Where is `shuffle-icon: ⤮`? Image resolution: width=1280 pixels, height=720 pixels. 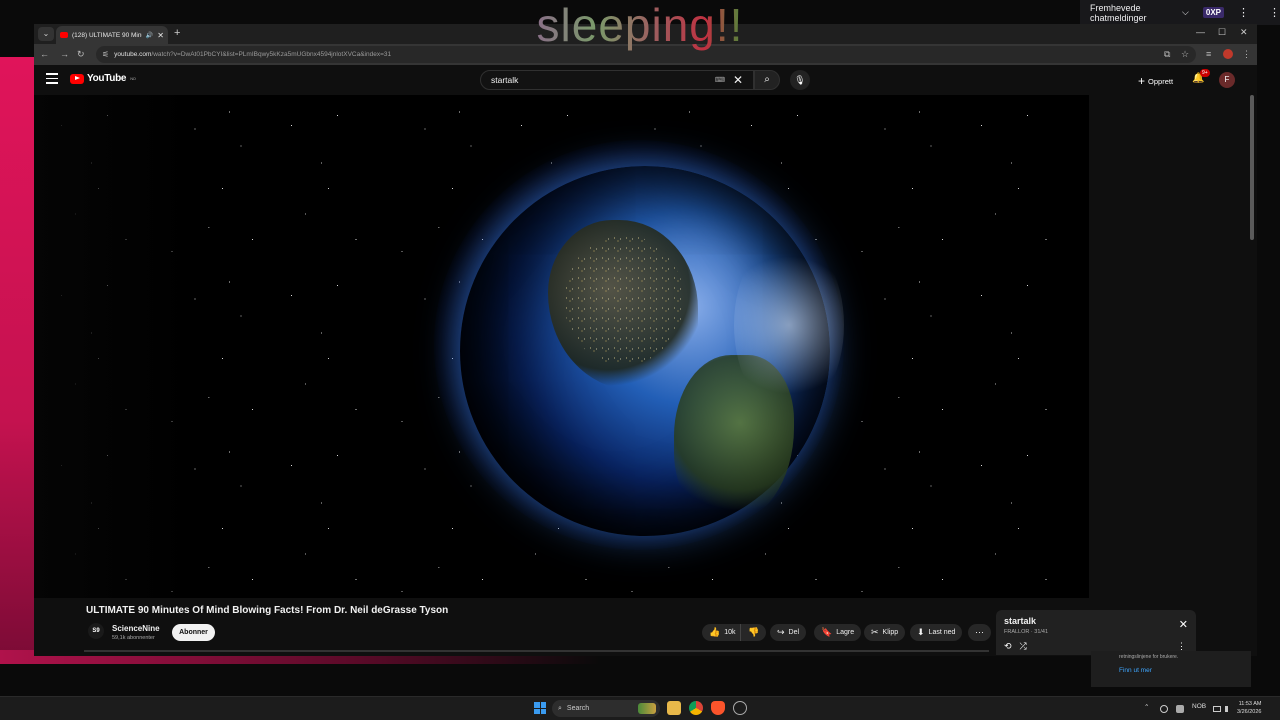 shuffle-icon: ⤮ is located at coordinates (1023, 646).